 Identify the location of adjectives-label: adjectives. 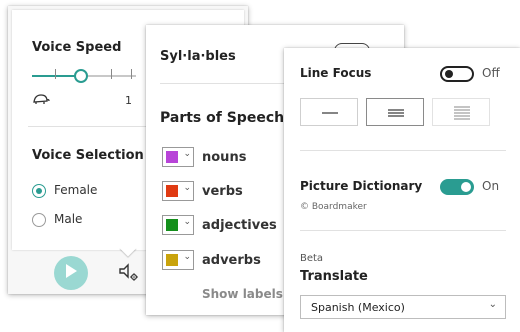
(239, 225).